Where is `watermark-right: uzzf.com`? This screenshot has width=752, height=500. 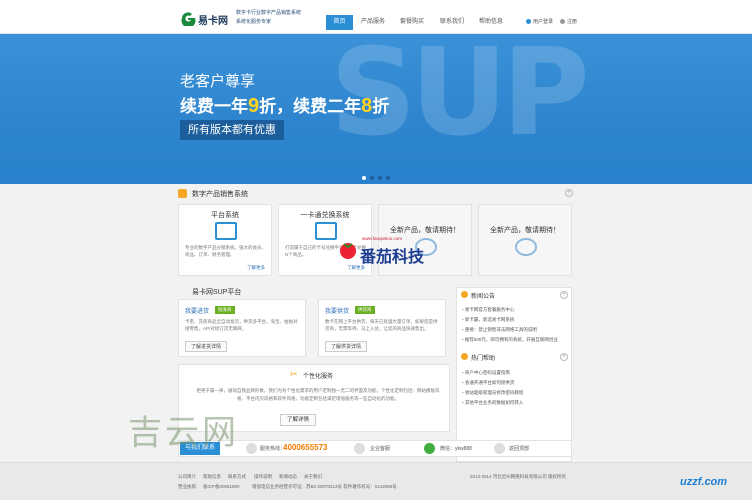
watermark-right: uzzf.com is located at coordinates (704, 482).